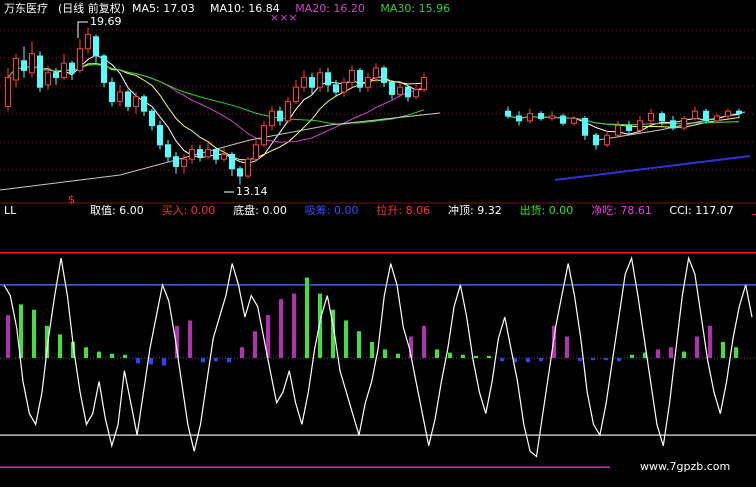  Describe the element at coordinates (547, 210) in the screenshot. I see `indicator-legend-item: 出货: 0.00` at that location.